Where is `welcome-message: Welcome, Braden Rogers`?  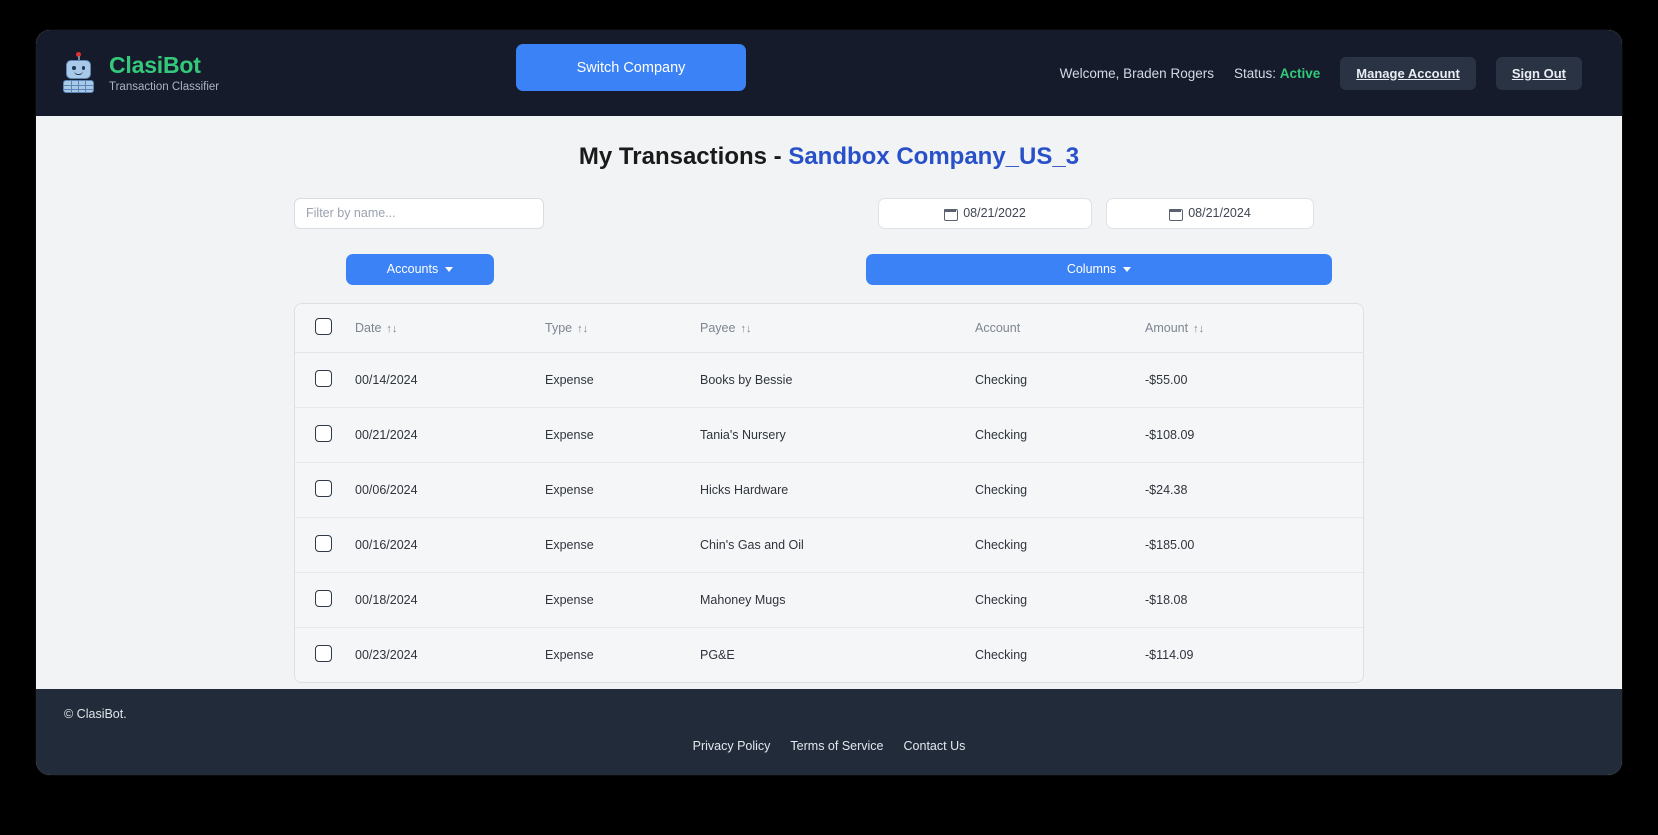
welcome-message: Welcome, Braden Rogers is located at coordinates (1136, 73).